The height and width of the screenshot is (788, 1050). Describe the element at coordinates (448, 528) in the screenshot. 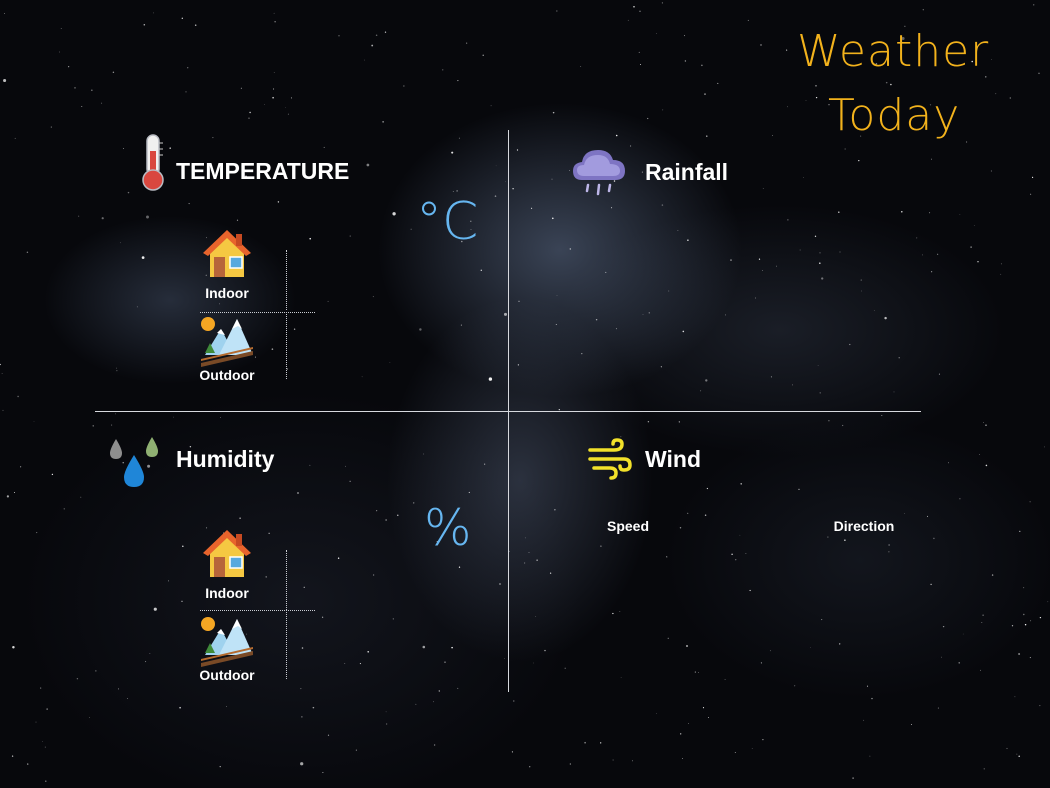

I see `humidity-unit: %` at that location.